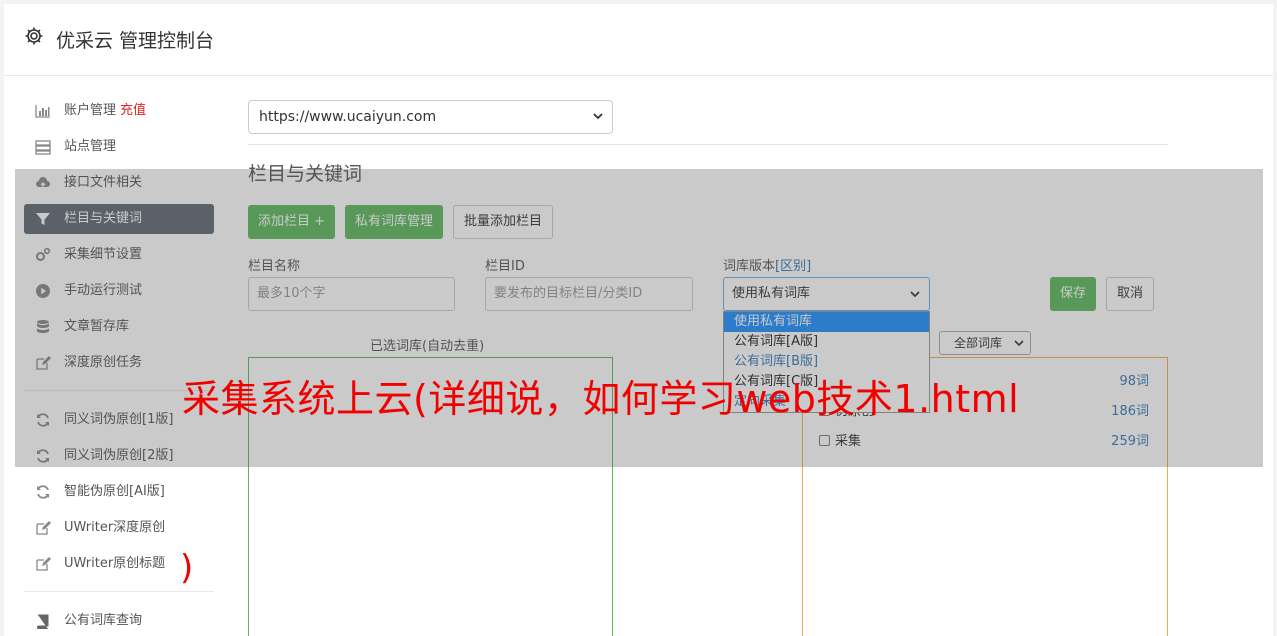 This screenshot has width=1277, height=636. What do you see at coordinates (119, 147) in the screenshot?
I see `sidebar-item-sites: 站点管理` at bounding box center [119, 147].